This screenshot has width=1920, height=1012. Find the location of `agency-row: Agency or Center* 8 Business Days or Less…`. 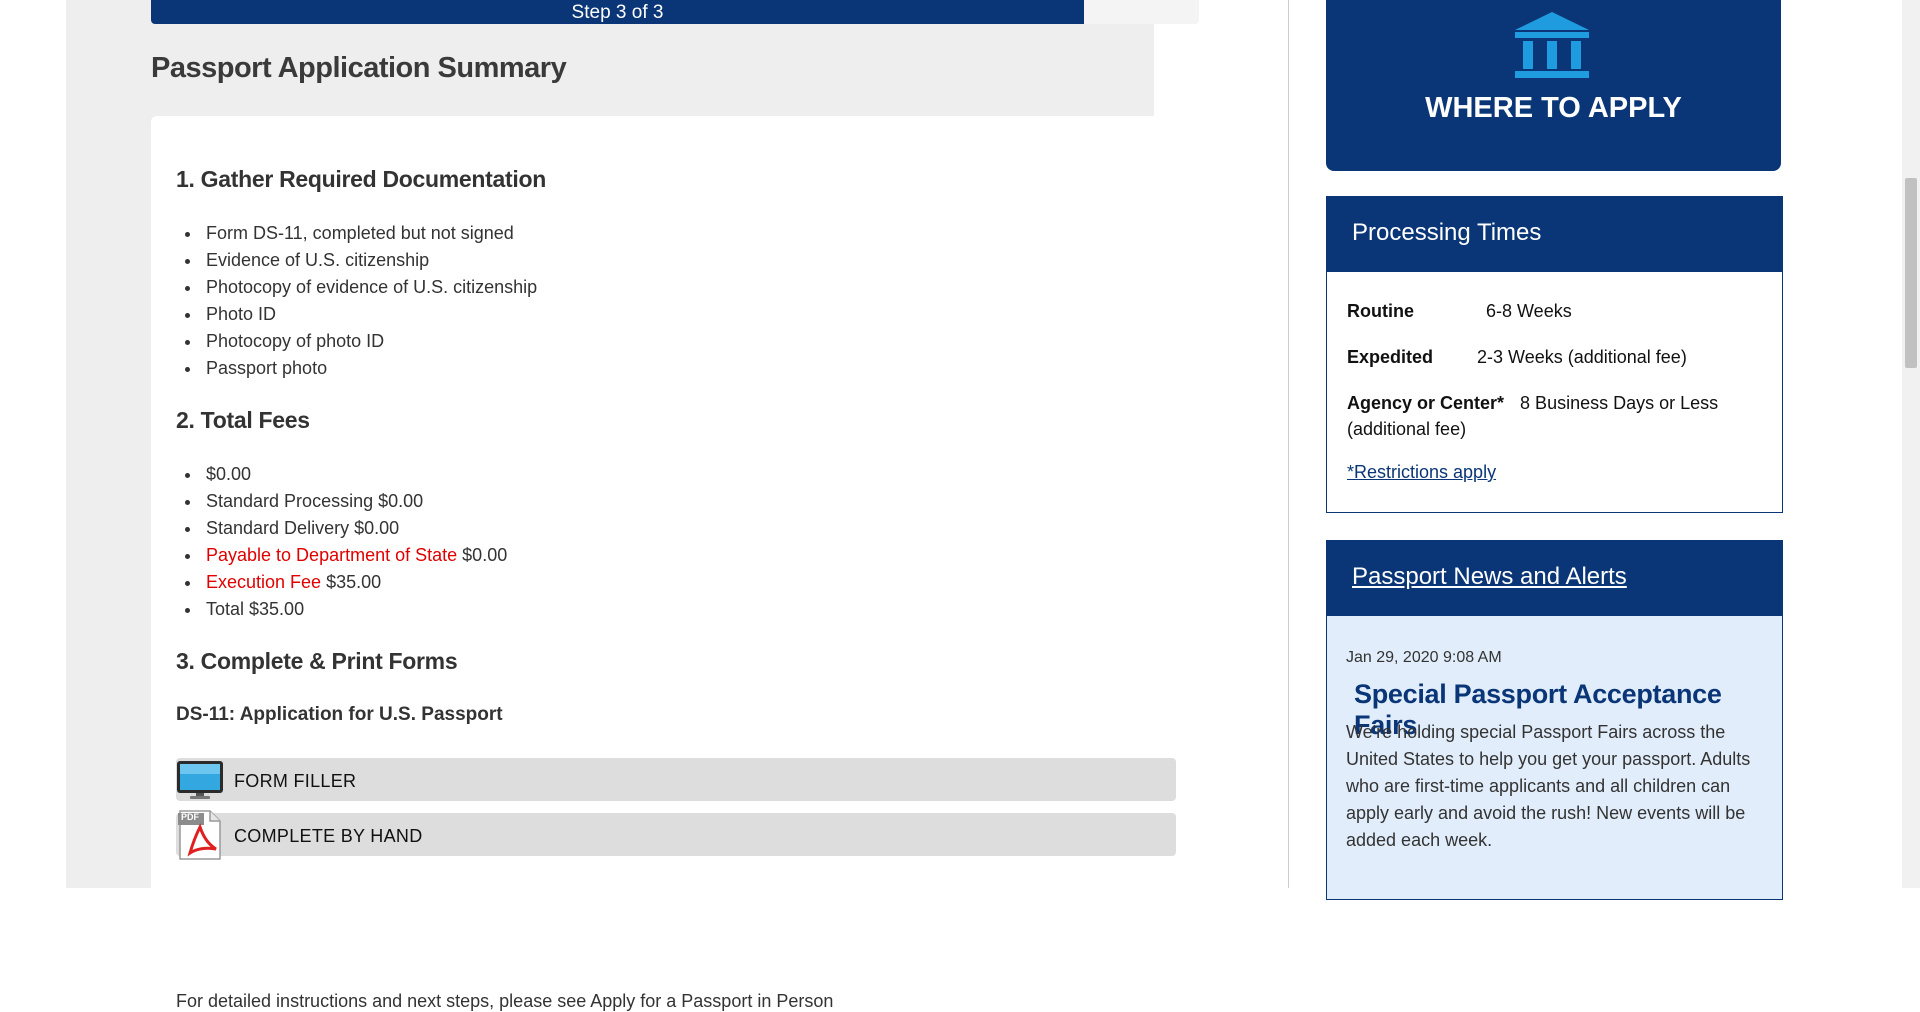

agency-row: Agency or Center* 8 Business Days or Less… is located at coordinates (1552, 416).